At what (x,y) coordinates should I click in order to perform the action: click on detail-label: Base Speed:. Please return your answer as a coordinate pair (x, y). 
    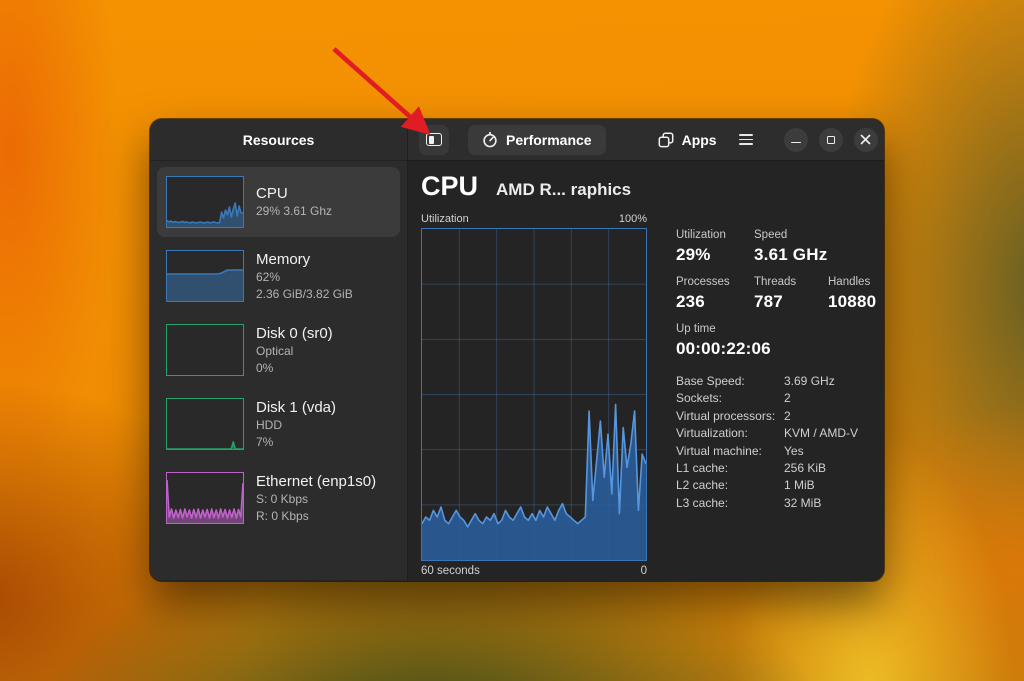
    Looking at the image, I should click on (710, 381).